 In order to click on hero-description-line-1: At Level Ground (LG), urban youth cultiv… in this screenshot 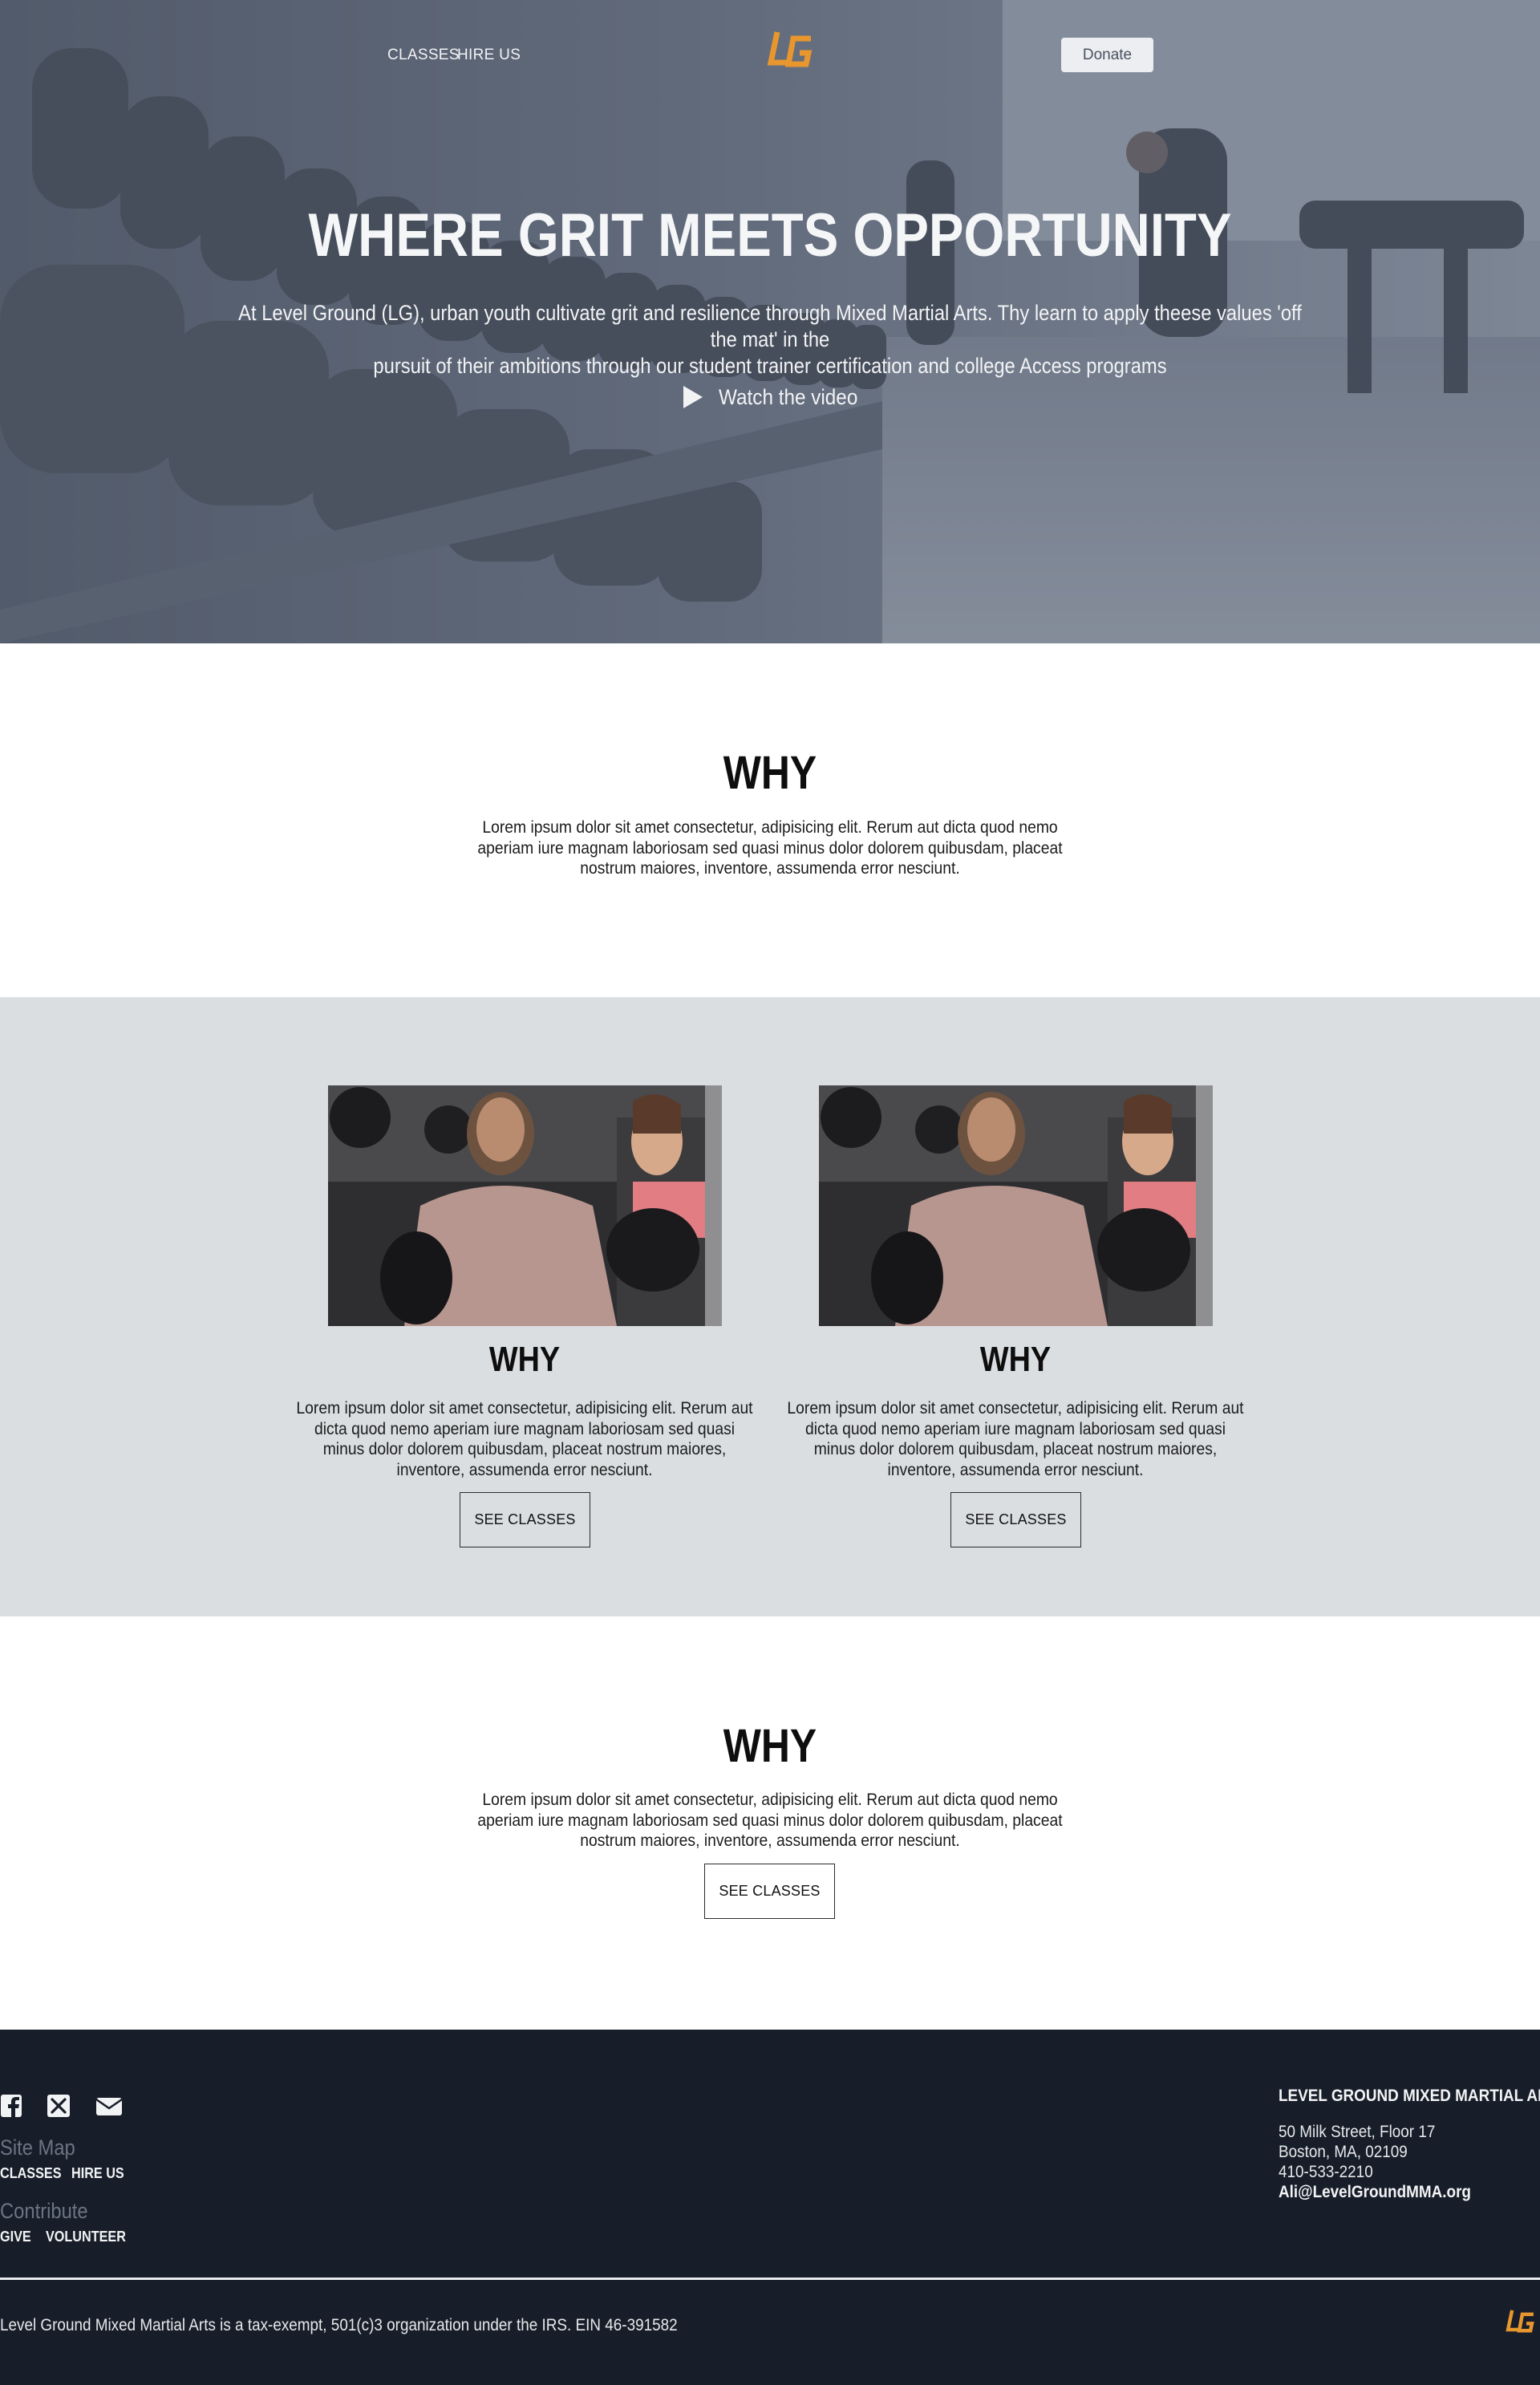, I will do `click(770, 326)`.